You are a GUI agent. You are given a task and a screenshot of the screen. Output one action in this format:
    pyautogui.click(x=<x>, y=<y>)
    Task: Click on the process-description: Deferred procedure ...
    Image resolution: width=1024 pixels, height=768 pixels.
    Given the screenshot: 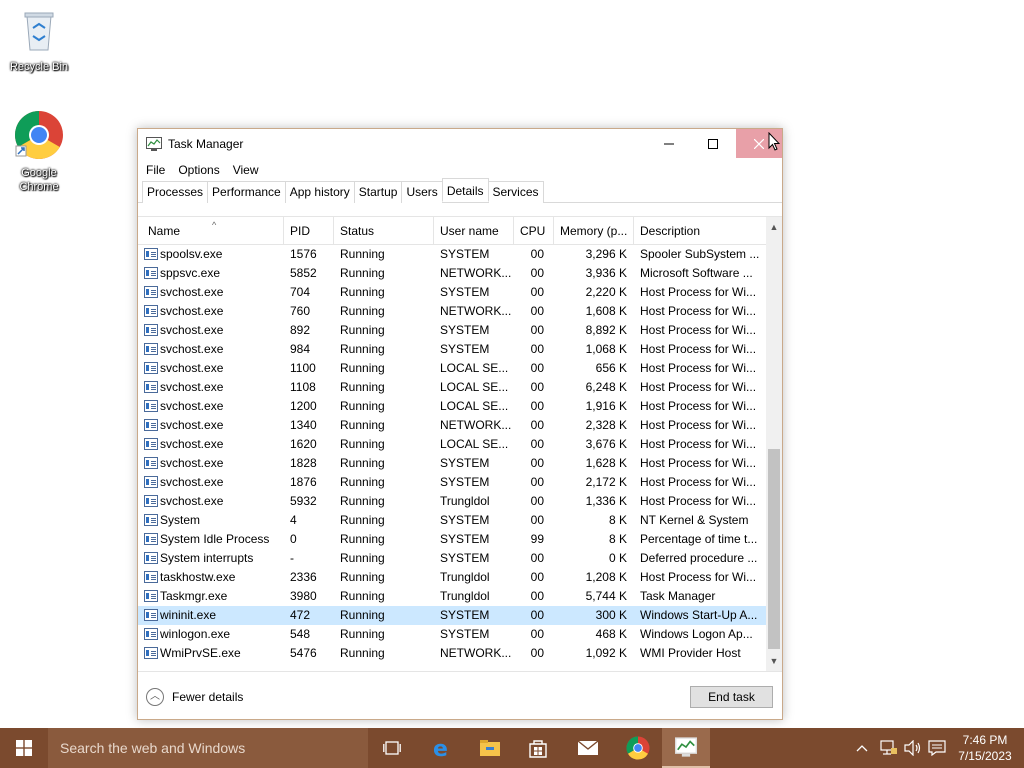 What is the action you would take?
    pyautogui.click(x=699, y=558)
    